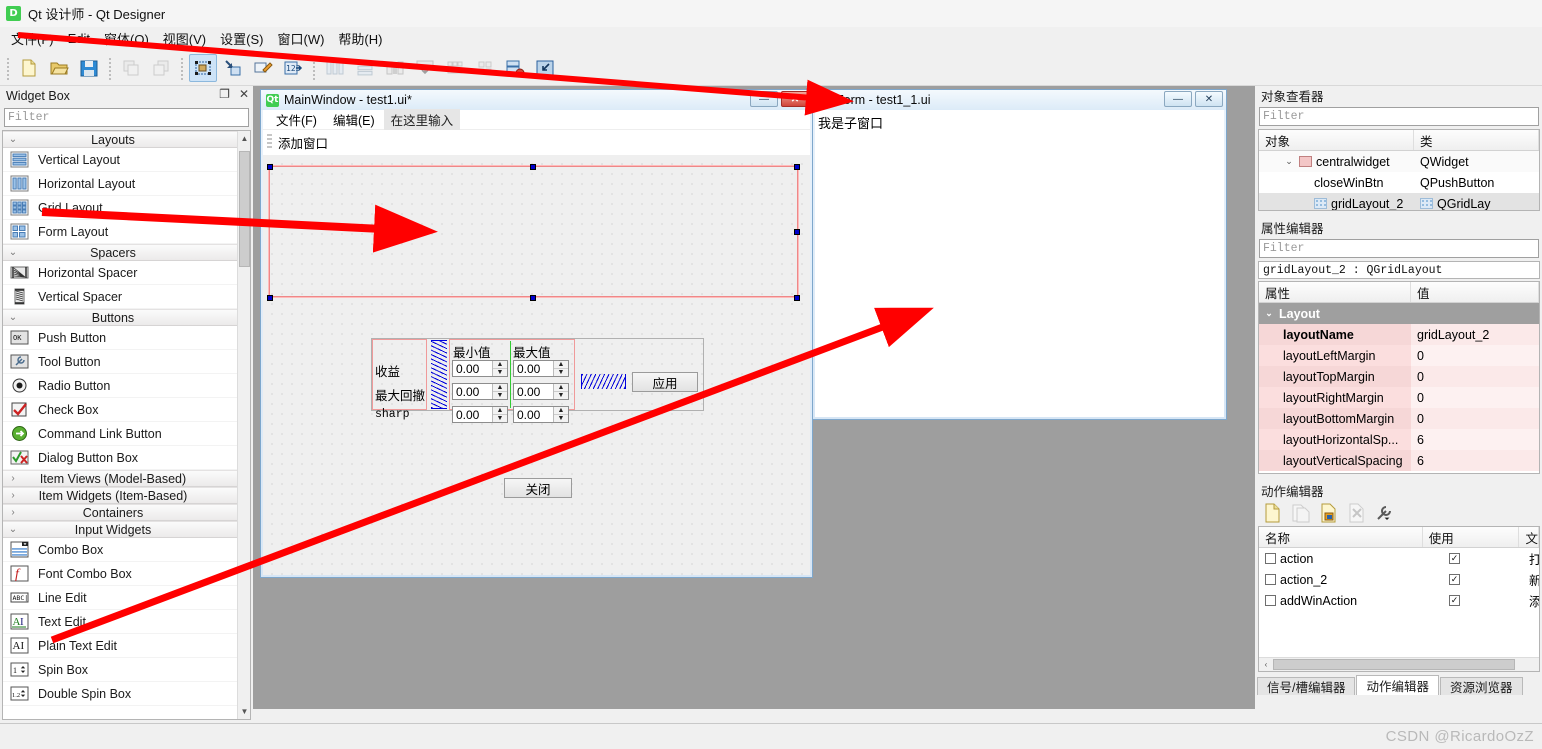 The height and width of the screenshot is (749, 1542). What do you see at coordinates (1328, 513) in the screenshot?
I see `edit-action-icon` at bounding box center [1328, 513].